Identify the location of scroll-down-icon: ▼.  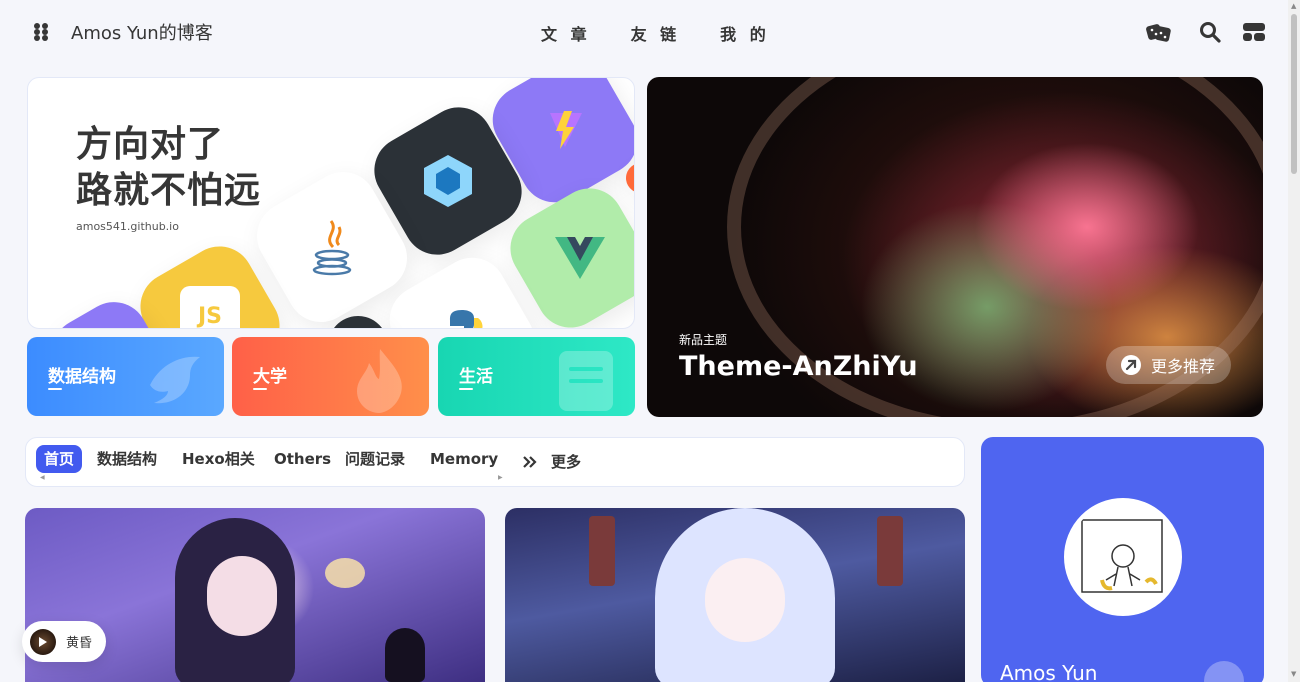
(1293, 674).